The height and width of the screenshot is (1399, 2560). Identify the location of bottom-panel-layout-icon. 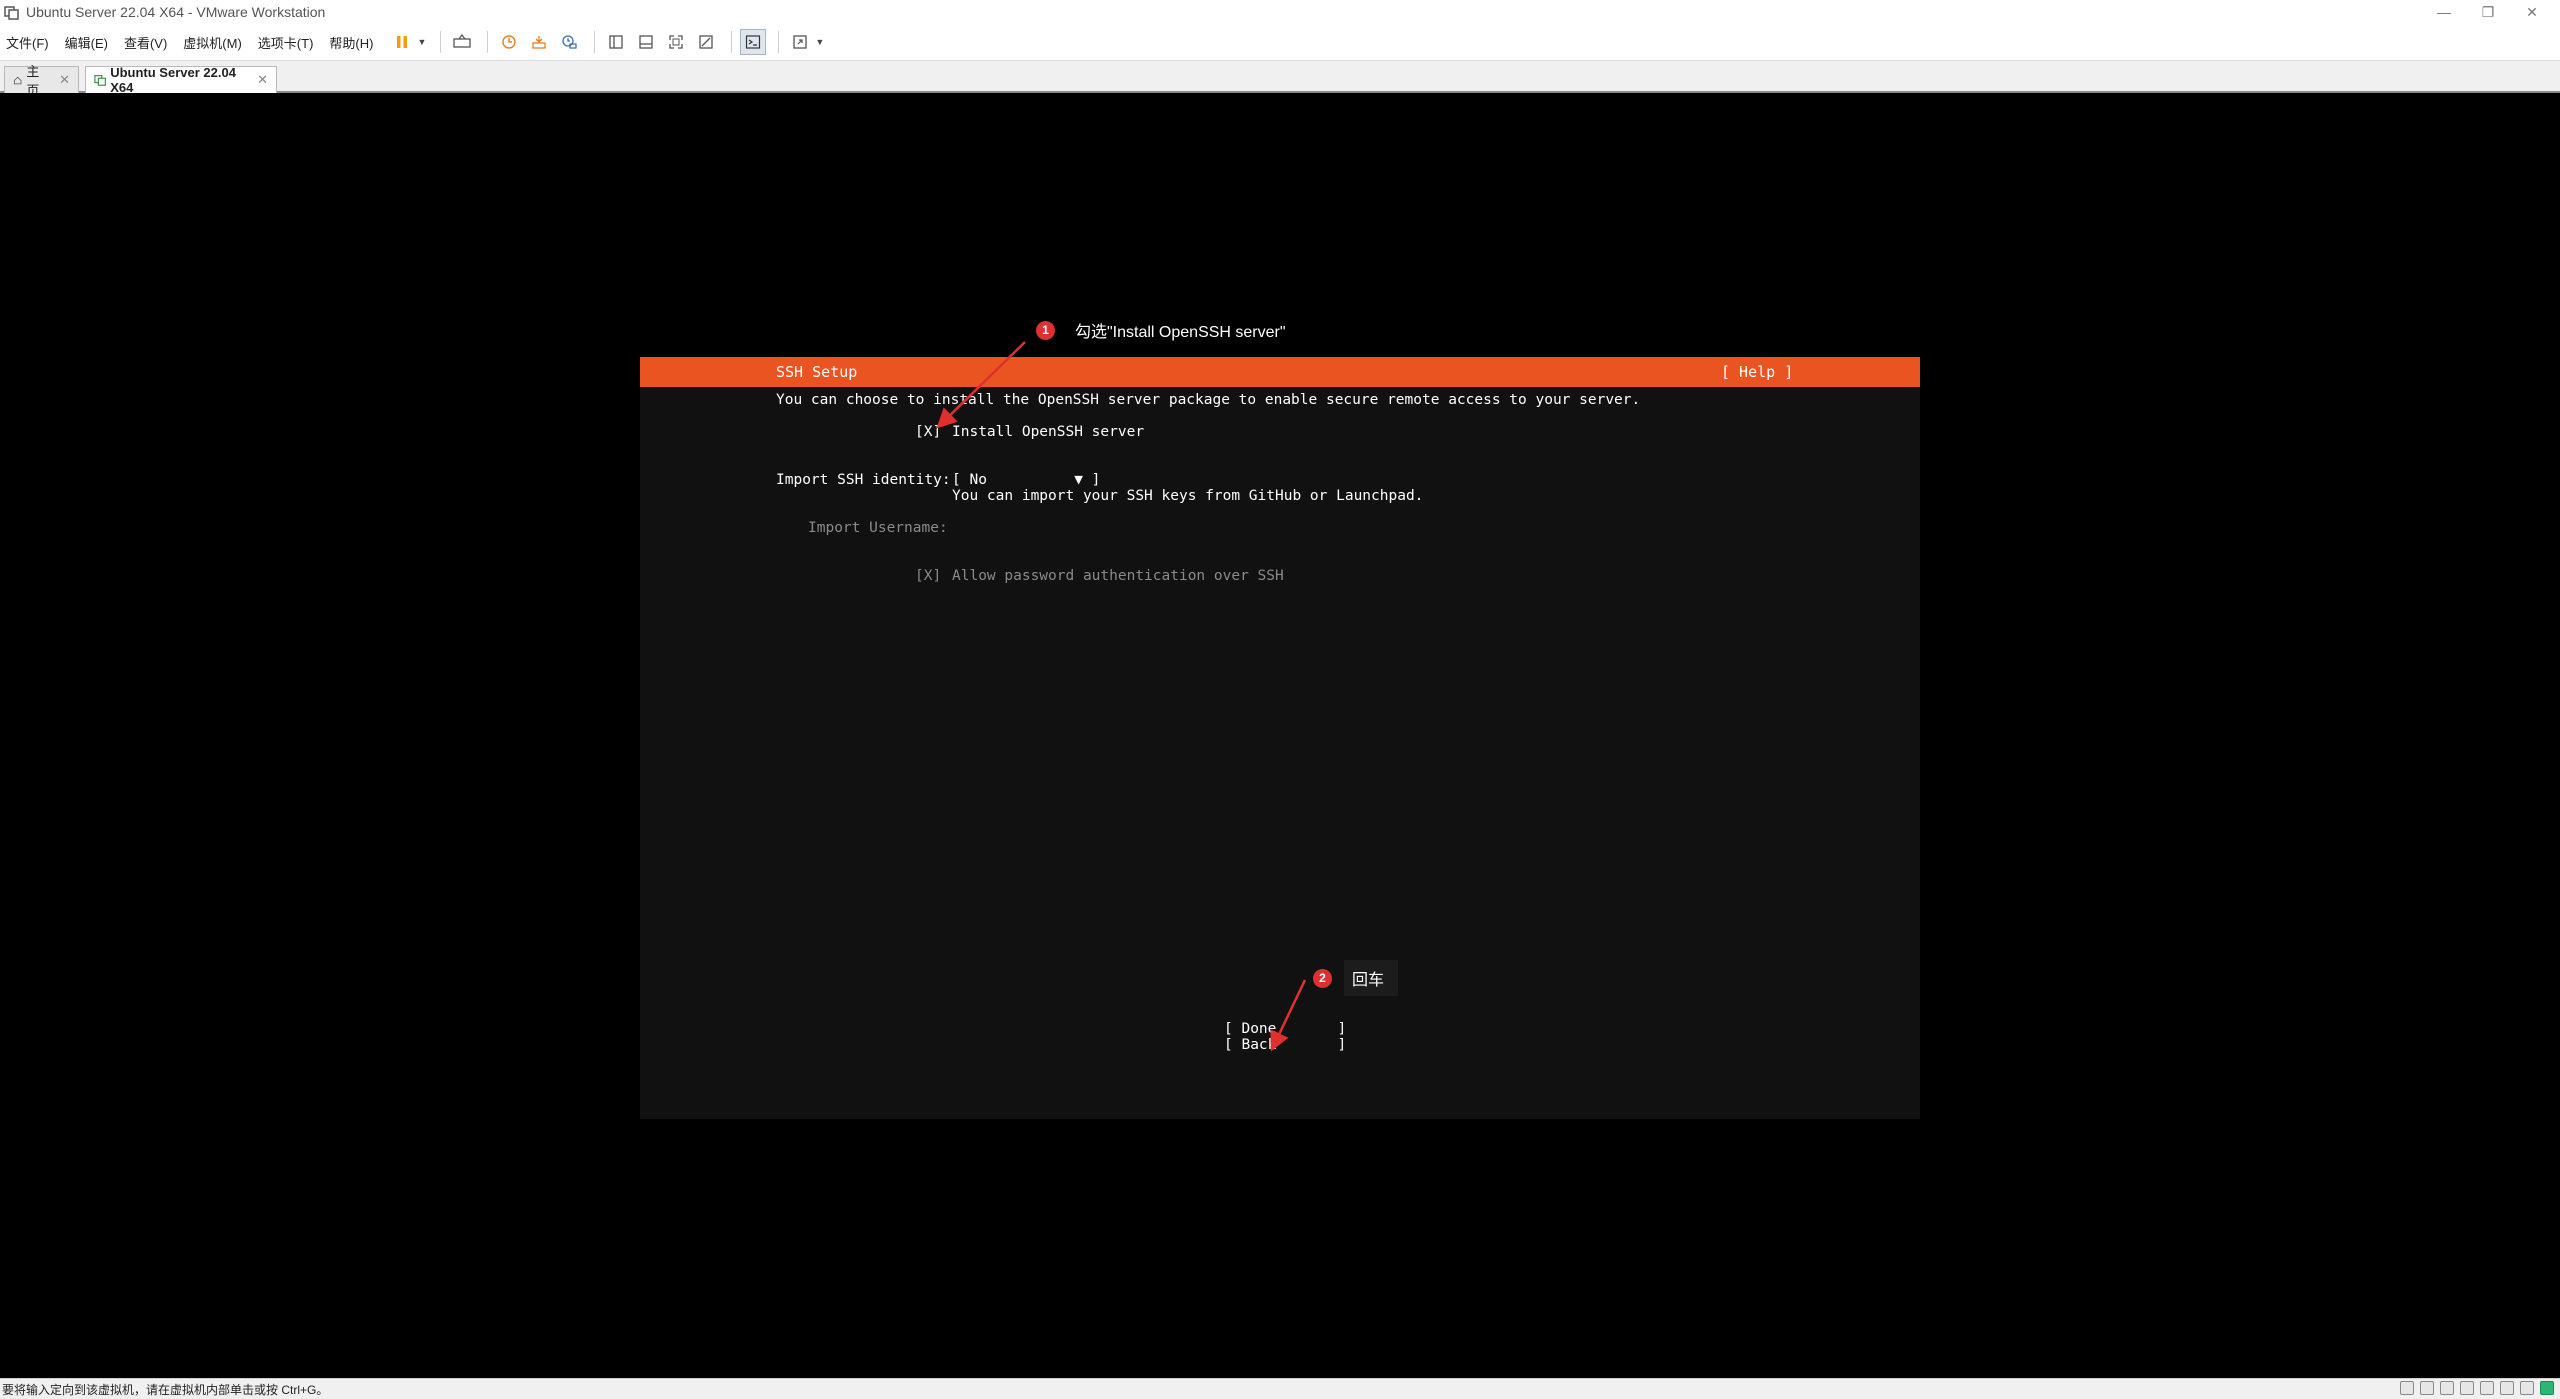
(646, 42).